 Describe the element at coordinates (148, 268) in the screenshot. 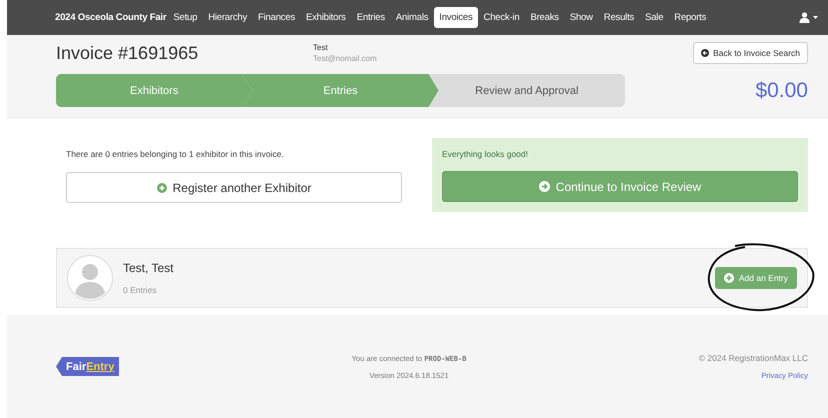

I see `exhibitor-name: Test, Test` at that location.